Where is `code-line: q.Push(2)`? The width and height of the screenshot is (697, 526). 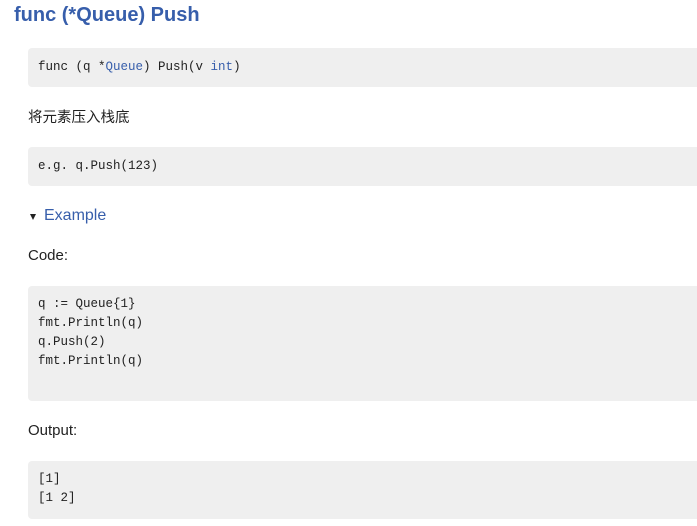 code-line: q.Push(2) is located at coordinates (72, 342).